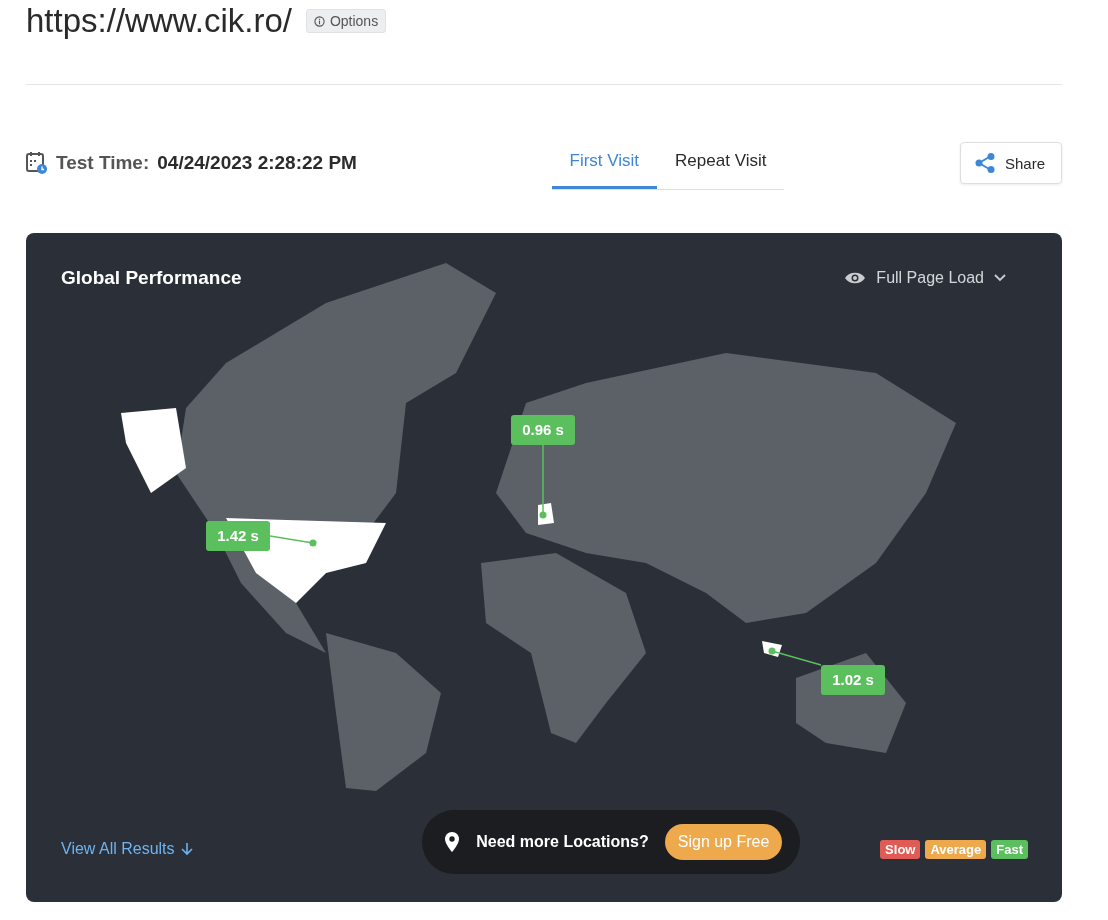 The height and width of the screenshot is (920, 1108). Describe the element at coordinates (257, 163) in the screenshot. I see `test-time-value: 04/24/2023 2:28:22 PM` at that location.